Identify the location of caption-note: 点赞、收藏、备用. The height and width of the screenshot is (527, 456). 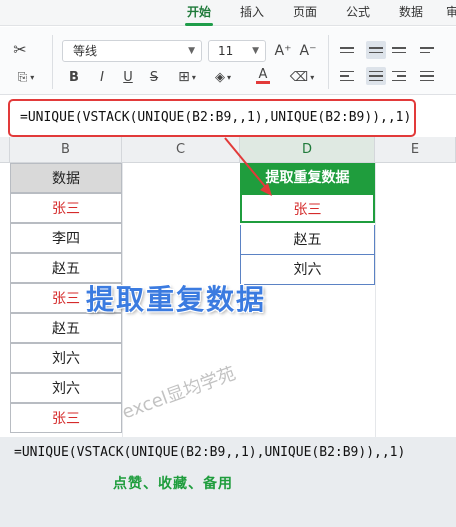
(173, 484).